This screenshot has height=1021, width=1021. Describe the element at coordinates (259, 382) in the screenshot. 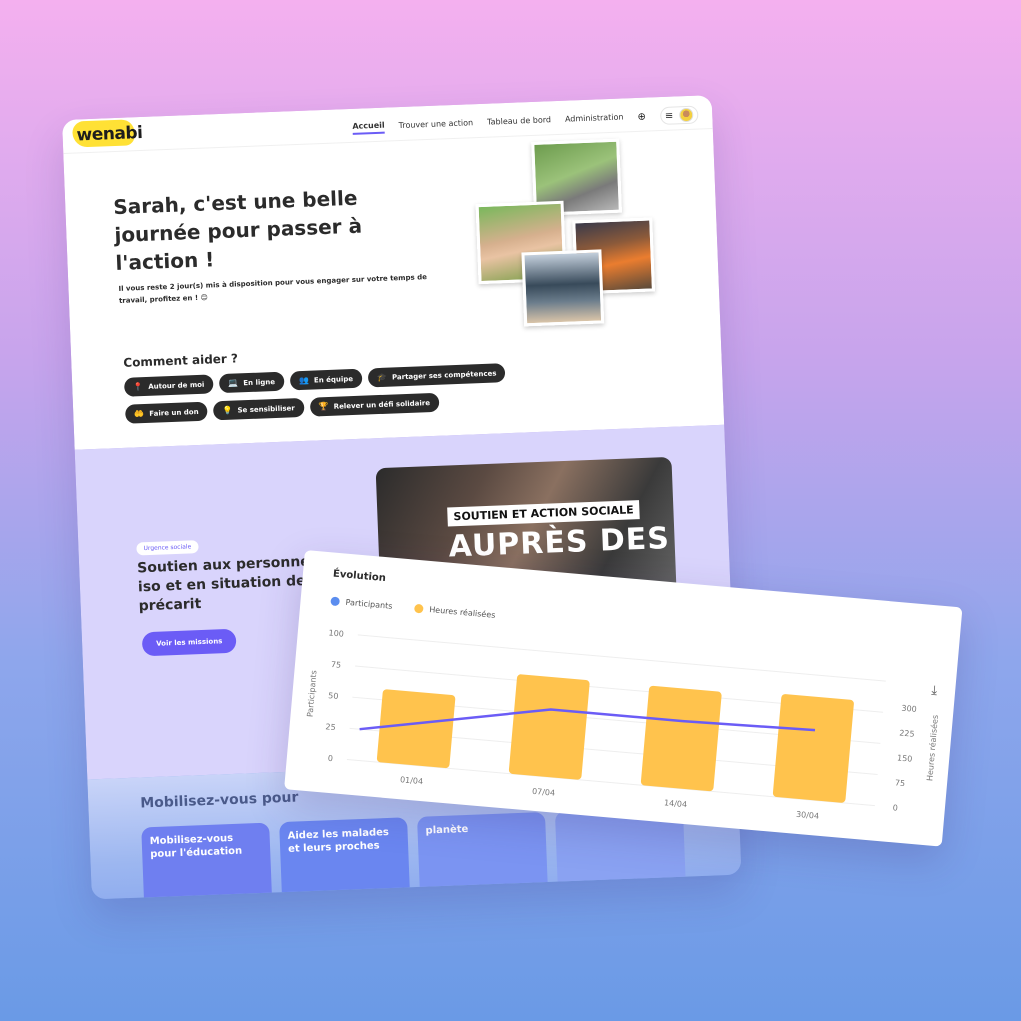

I see `chip-label: En ligne` at that location.